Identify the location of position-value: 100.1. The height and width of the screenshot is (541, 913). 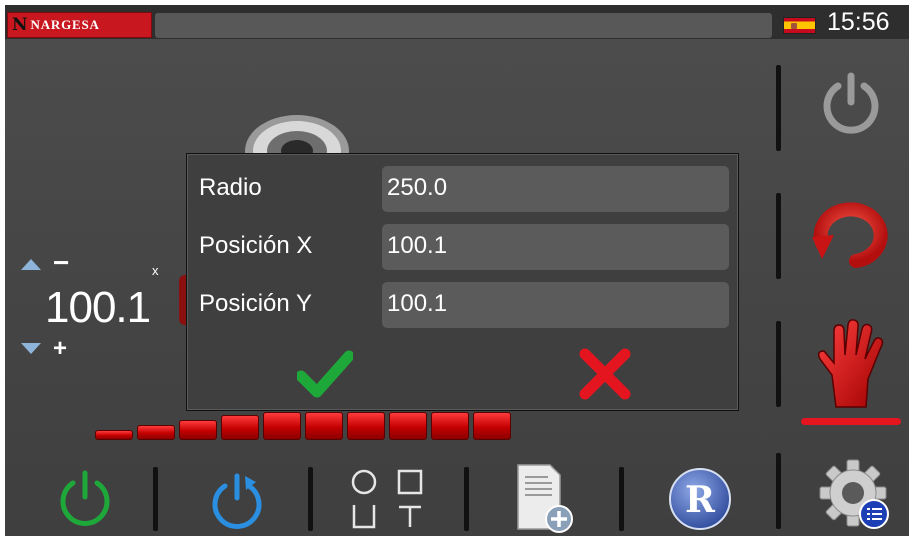
(98, 307).